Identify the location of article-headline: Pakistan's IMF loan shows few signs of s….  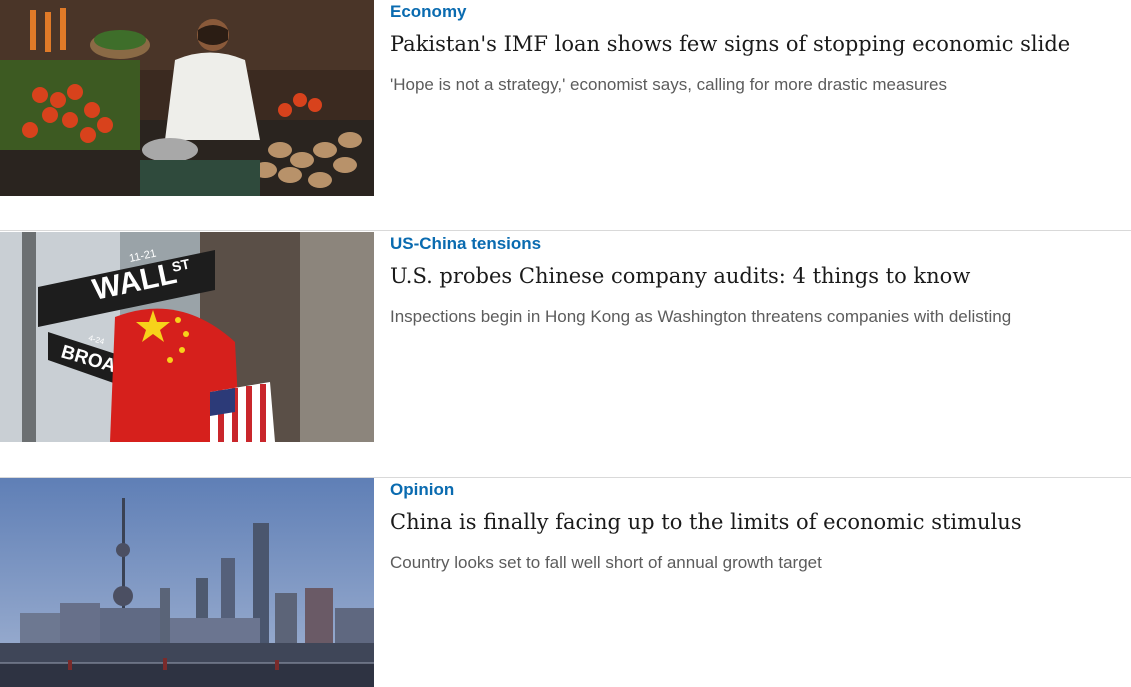
(755, 44).